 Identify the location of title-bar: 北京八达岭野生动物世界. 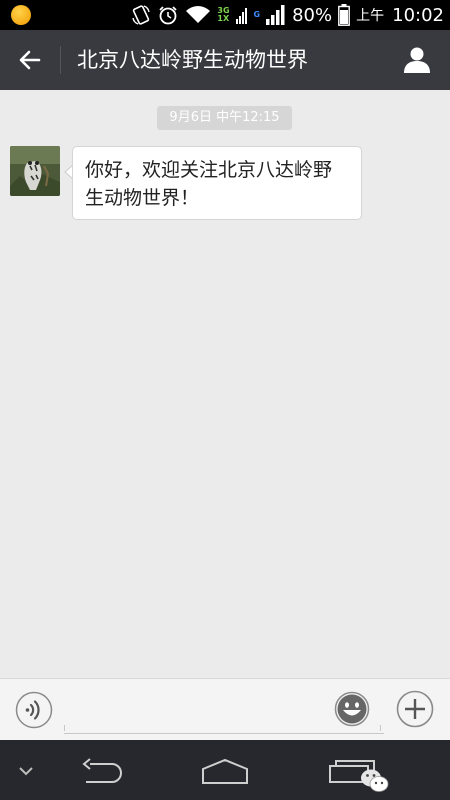
(225, 60).